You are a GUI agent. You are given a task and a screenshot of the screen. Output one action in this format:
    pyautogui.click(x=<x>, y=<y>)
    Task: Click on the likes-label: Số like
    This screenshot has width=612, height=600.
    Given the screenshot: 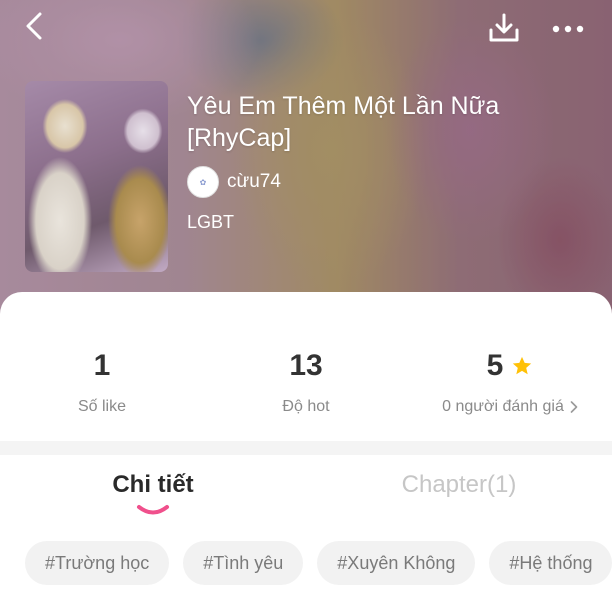 What is the action you would take?
    pyautogui.click(x=102, y=406)
    